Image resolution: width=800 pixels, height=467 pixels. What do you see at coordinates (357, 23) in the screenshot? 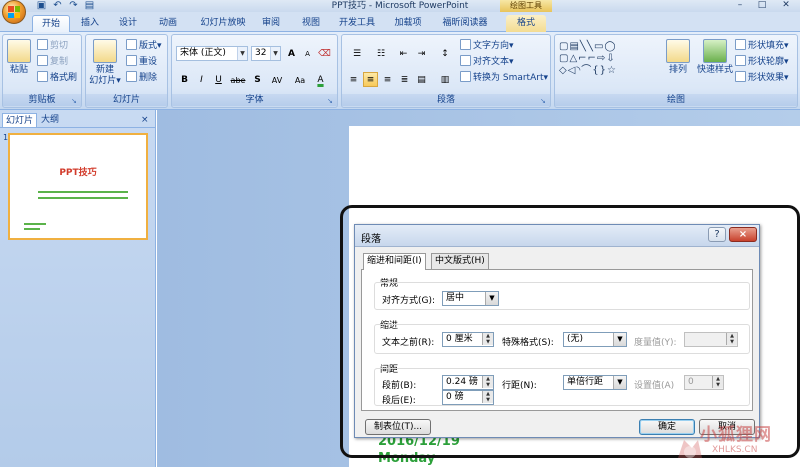
I see `tab-developer: 开发工具` at bounding box center [357, 23].